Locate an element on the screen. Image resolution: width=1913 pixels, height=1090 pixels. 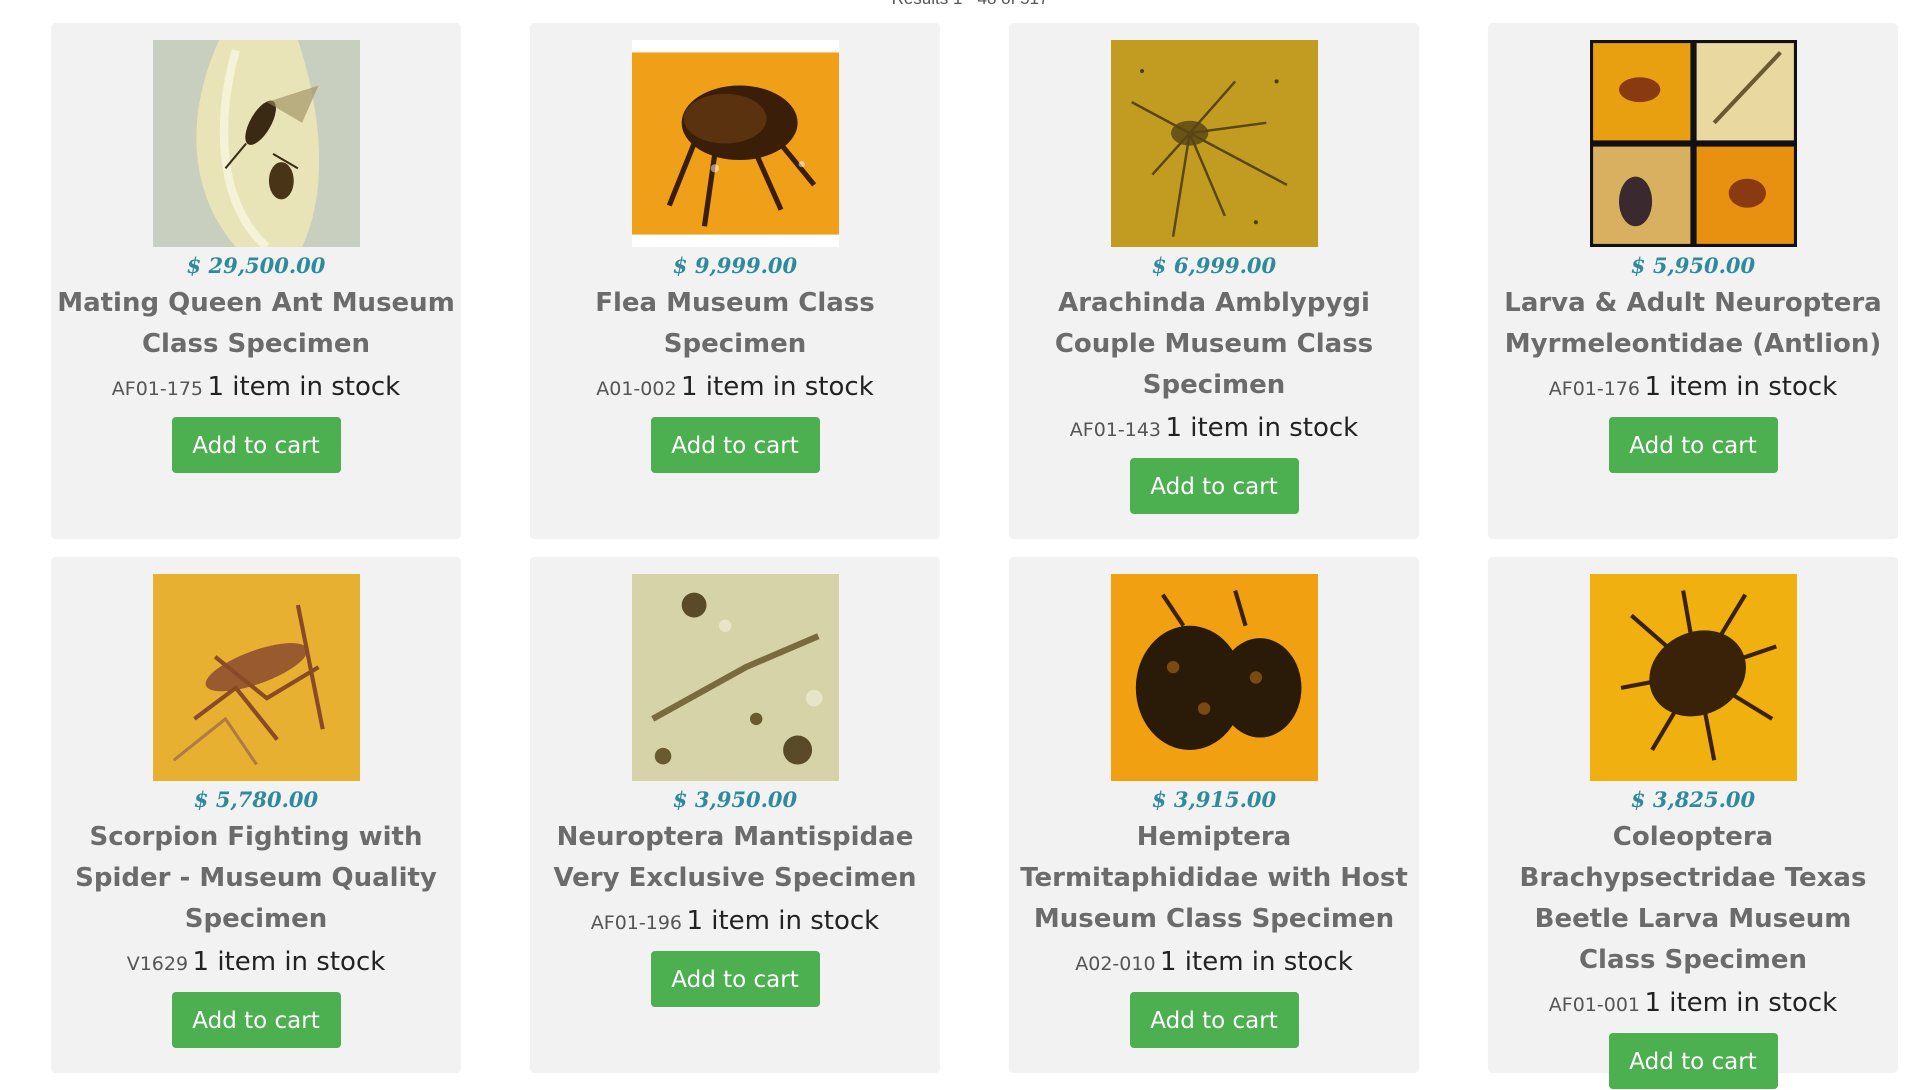
product-price: $ 5,950.00 is located at coordinates (1693, 265).